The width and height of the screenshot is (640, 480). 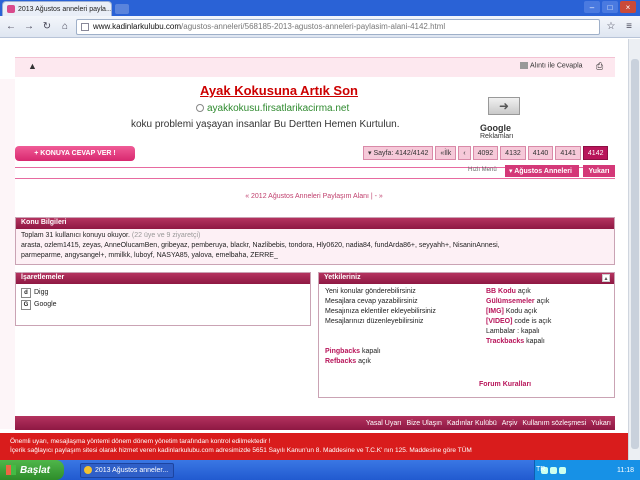 What do you see at coordinates (88, 470) in the screenshot?
I see `chrome-icon` at bounding box center [88, 470].